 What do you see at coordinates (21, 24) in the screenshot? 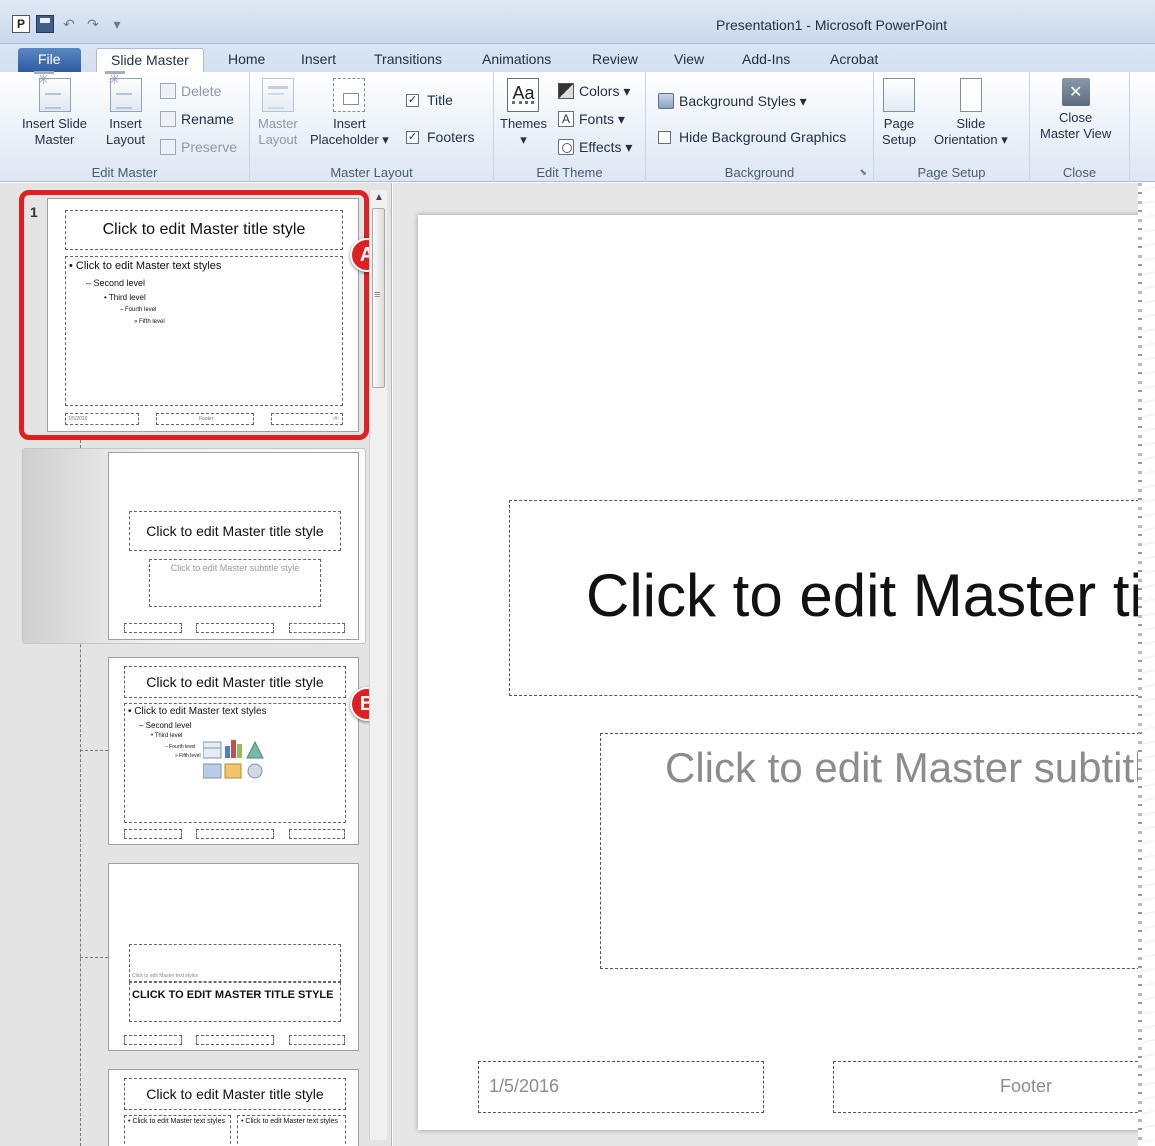
I see `powerpoint-logo-icon: P` at bounding box center [21, 24].